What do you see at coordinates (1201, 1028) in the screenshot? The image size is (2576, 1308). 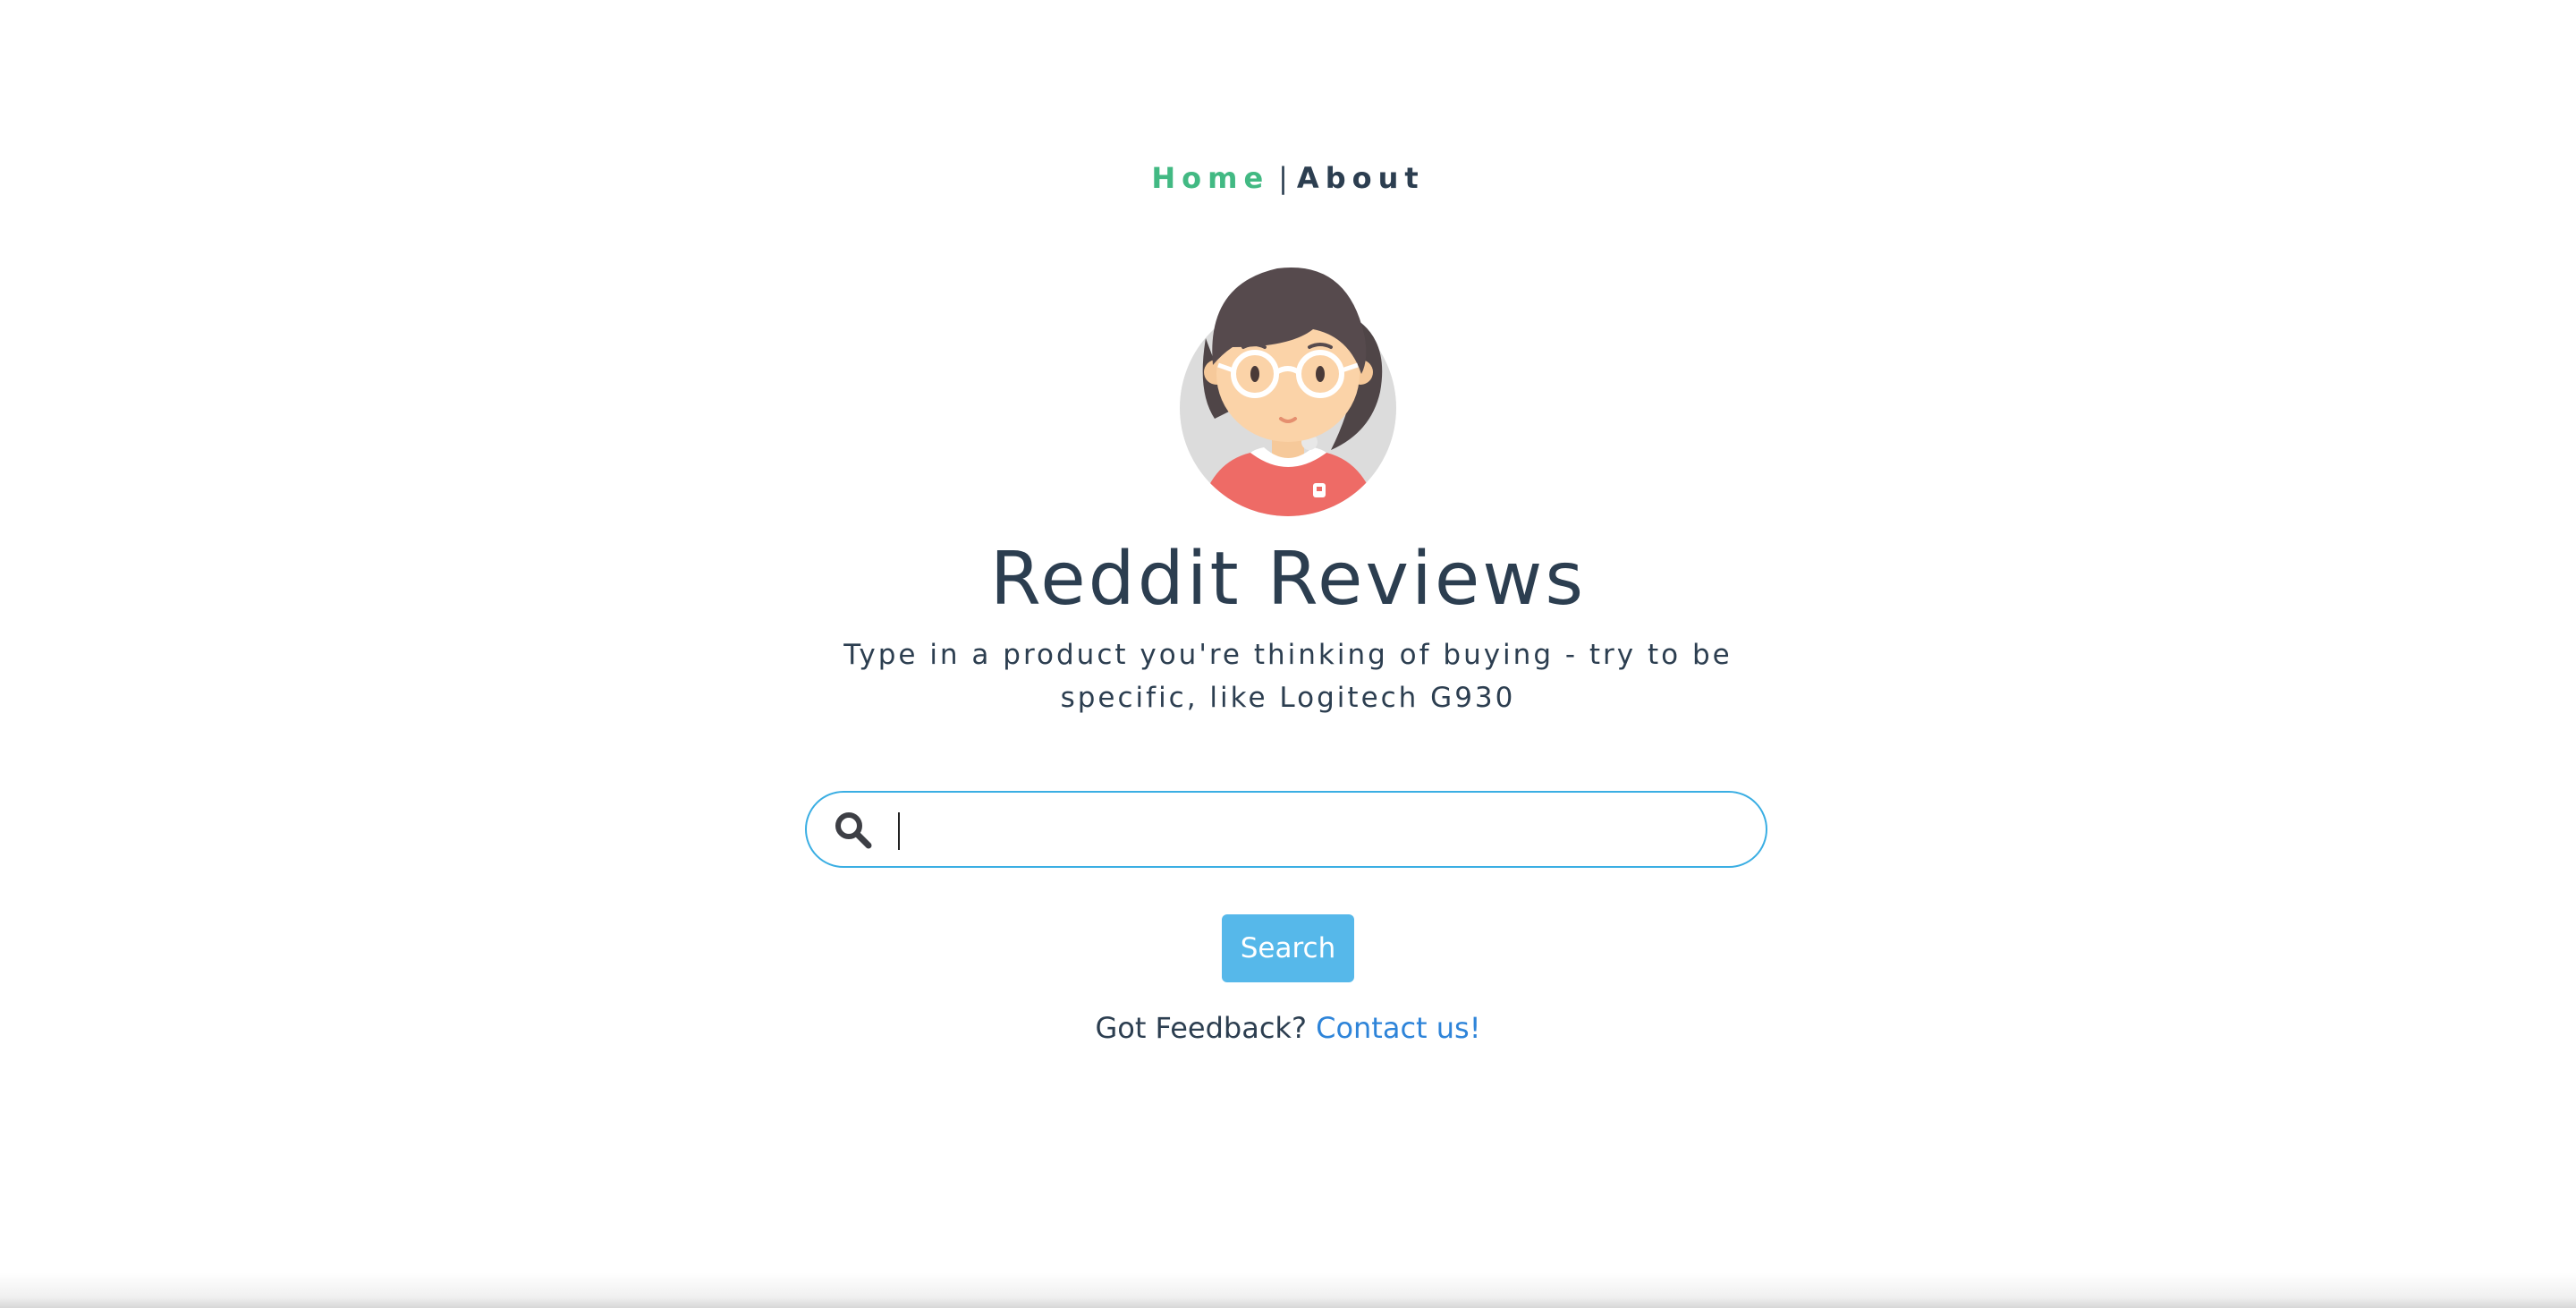 I see `feedback-text: Got Feedback?` at bounding box center [1201, 1028].